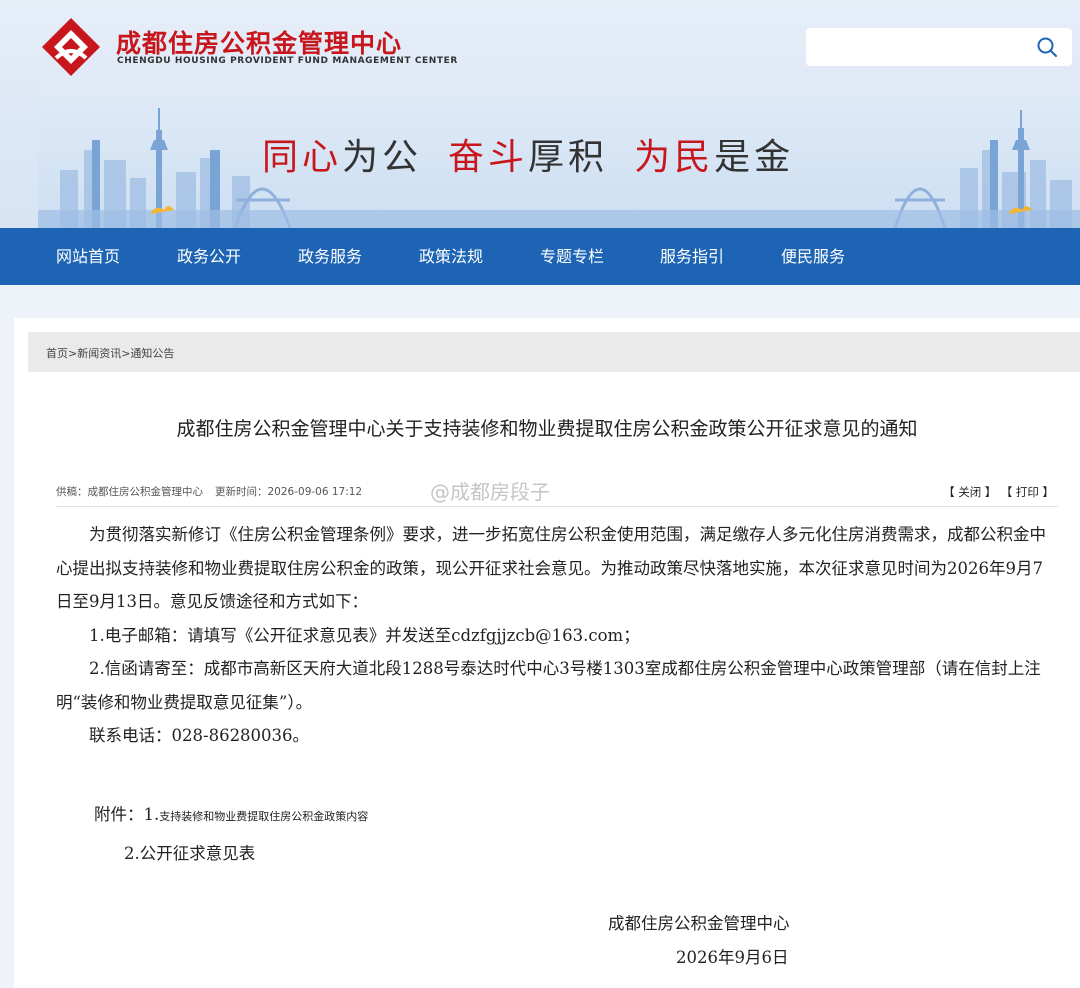 The height and width of the screenshot is (988, 1080). What do you see at coordinates (568, 157) in the screenshot?
I see `slogan-part2-black: 厚积` at bounding box center [568, 157].